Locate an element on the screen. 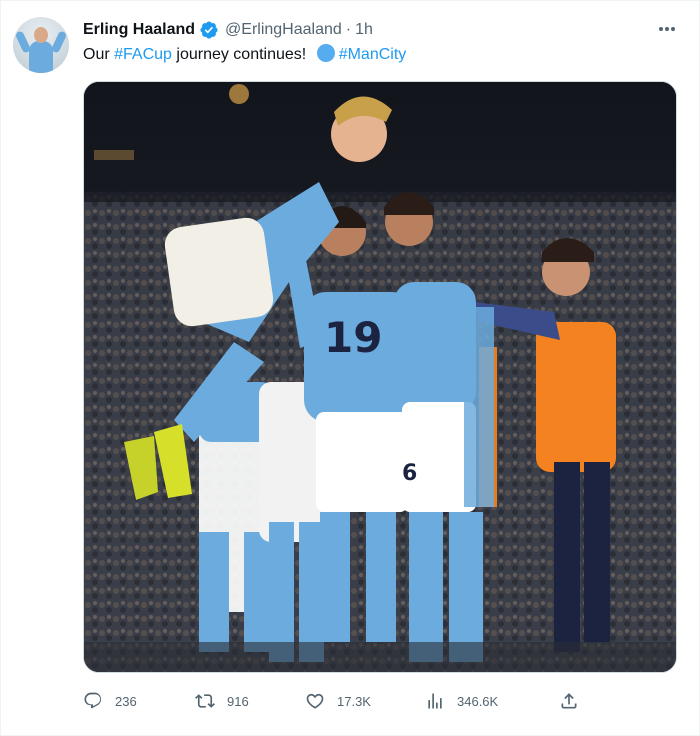 The image size is (700, 736). views-count: 346.6K is located at coordinates (478, 701).